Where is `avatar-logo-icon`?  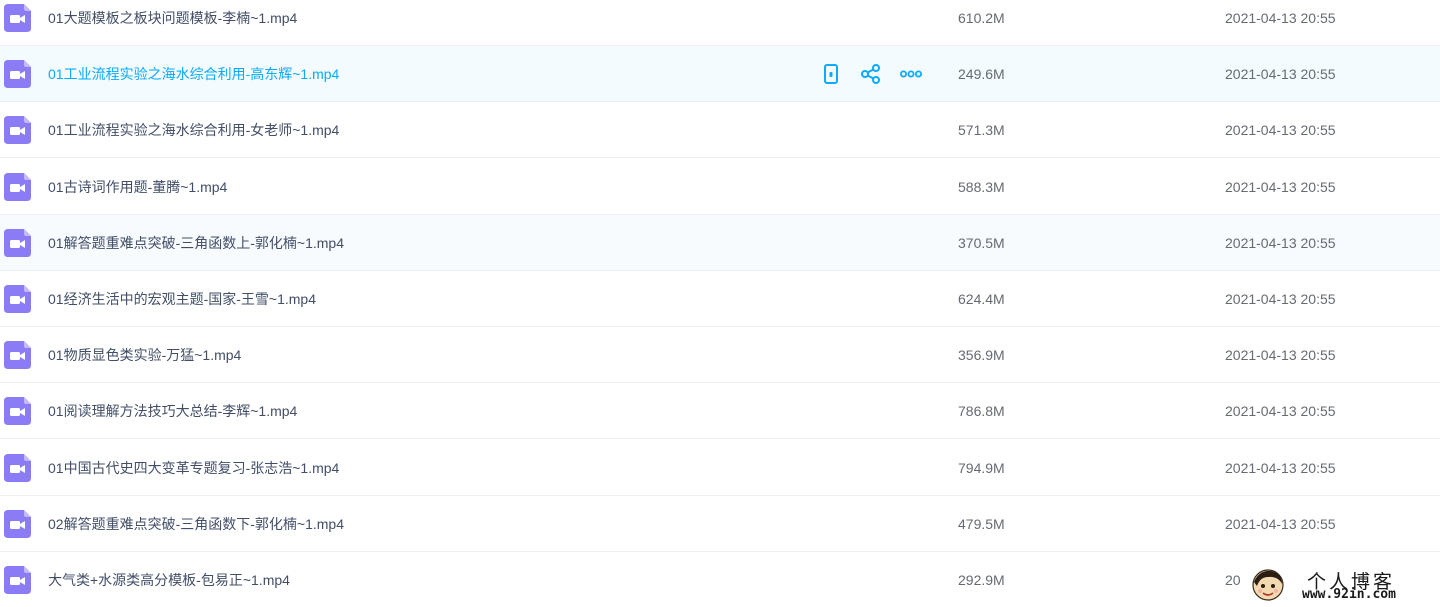 avatar-logo-icon is located at coordinates (1268, 585).